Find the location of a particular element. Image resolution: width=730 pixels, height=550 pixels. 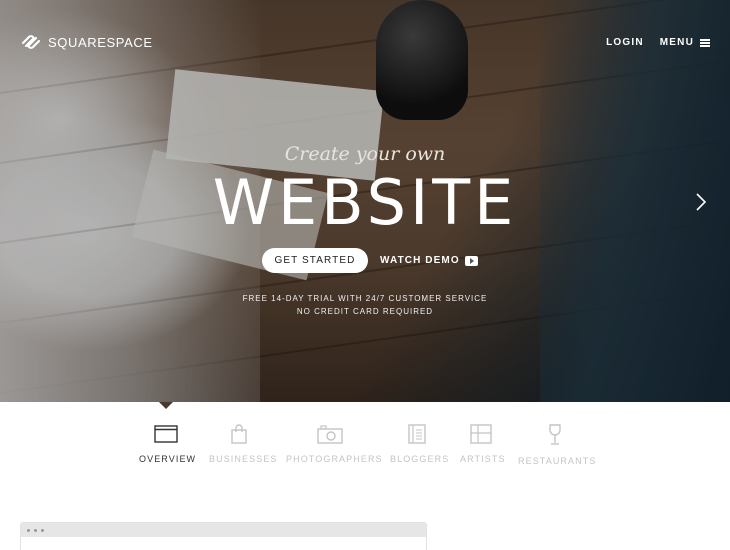

active-tab-pointer is located at coordinates (166, 405).